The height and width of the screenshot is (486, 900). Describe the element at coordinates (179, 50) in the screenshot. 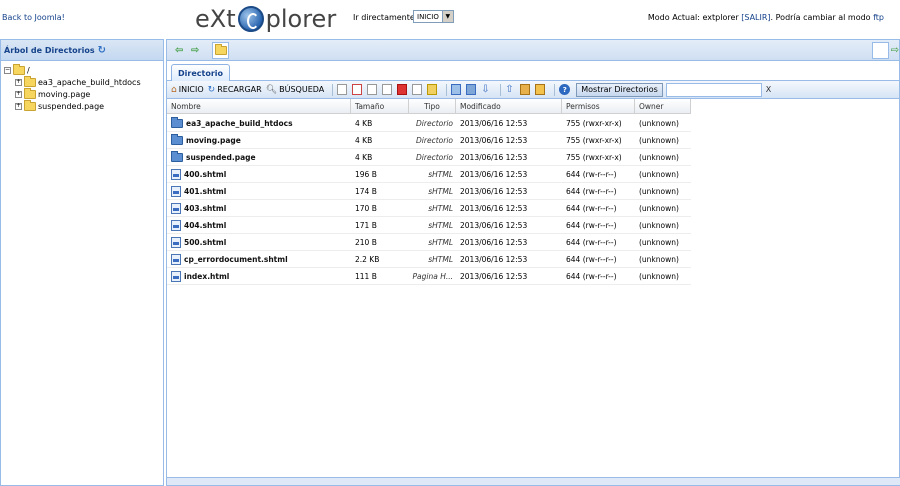

I see `back-arrow-icon: ⇦` at that location.